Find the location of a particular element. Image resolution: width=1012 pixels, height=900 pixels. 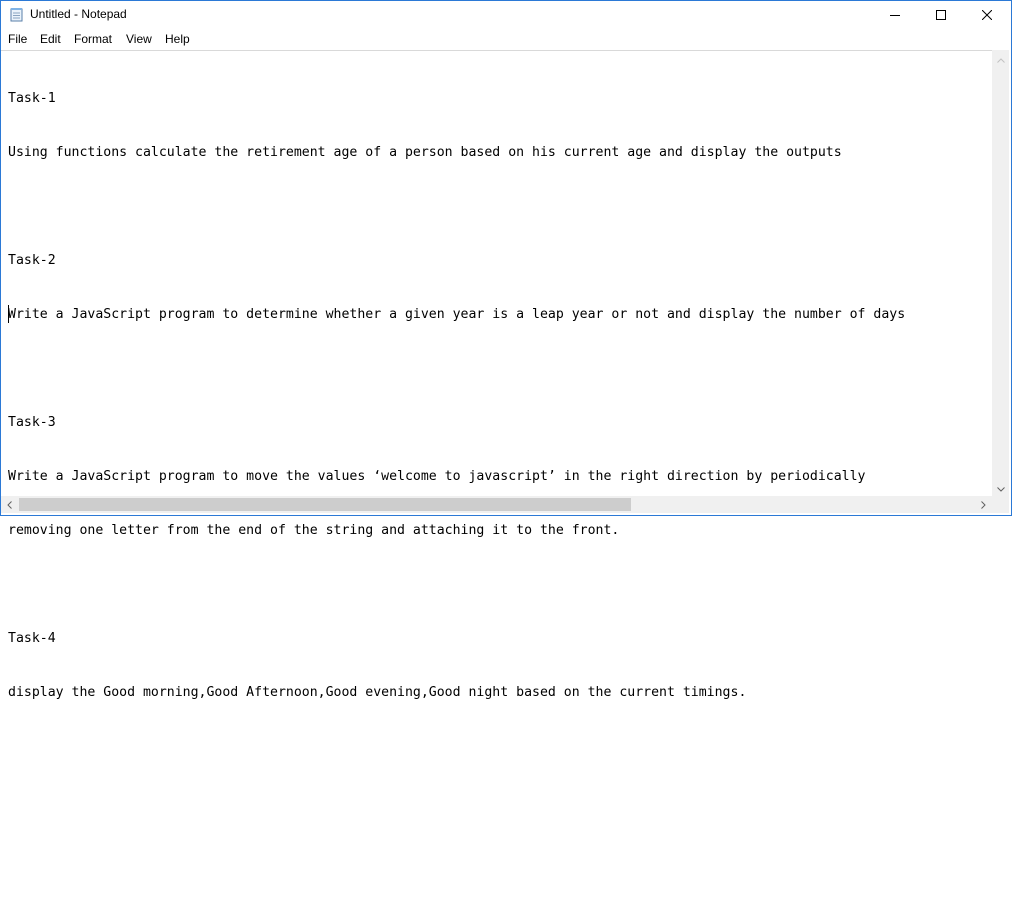

chevron-down-icon is located at coordinates (1000, 488).